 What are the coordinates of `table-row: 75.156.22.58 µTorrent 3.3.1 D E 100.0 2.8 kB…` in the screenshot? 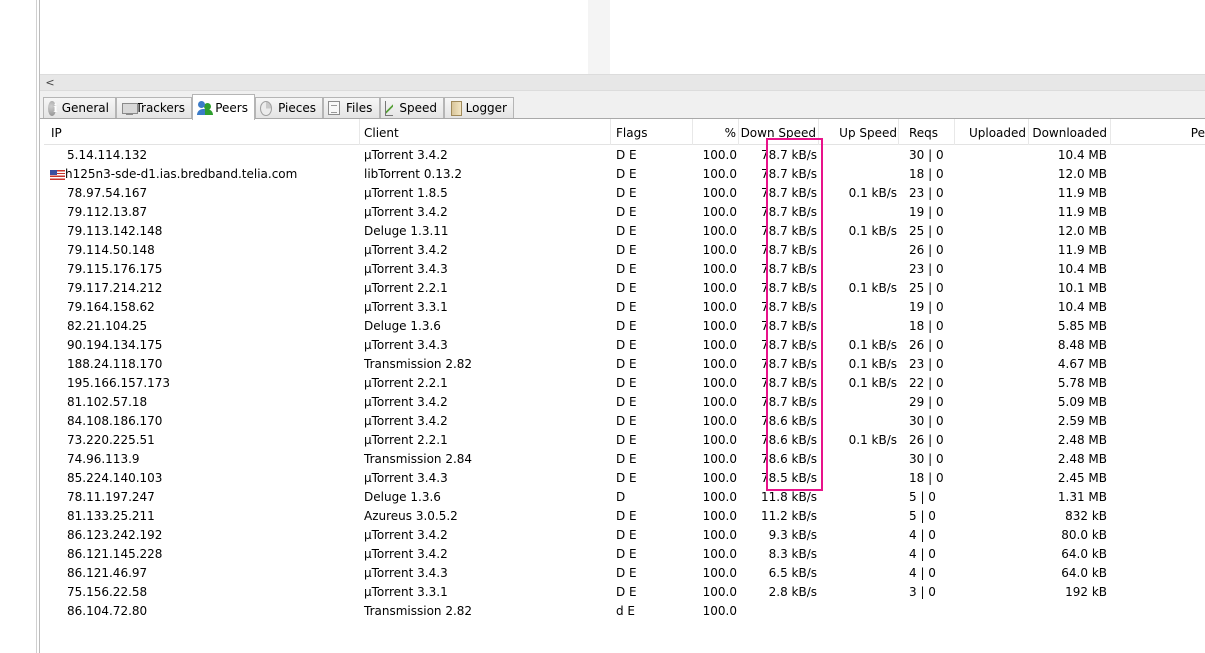 It's located at (624, 592).